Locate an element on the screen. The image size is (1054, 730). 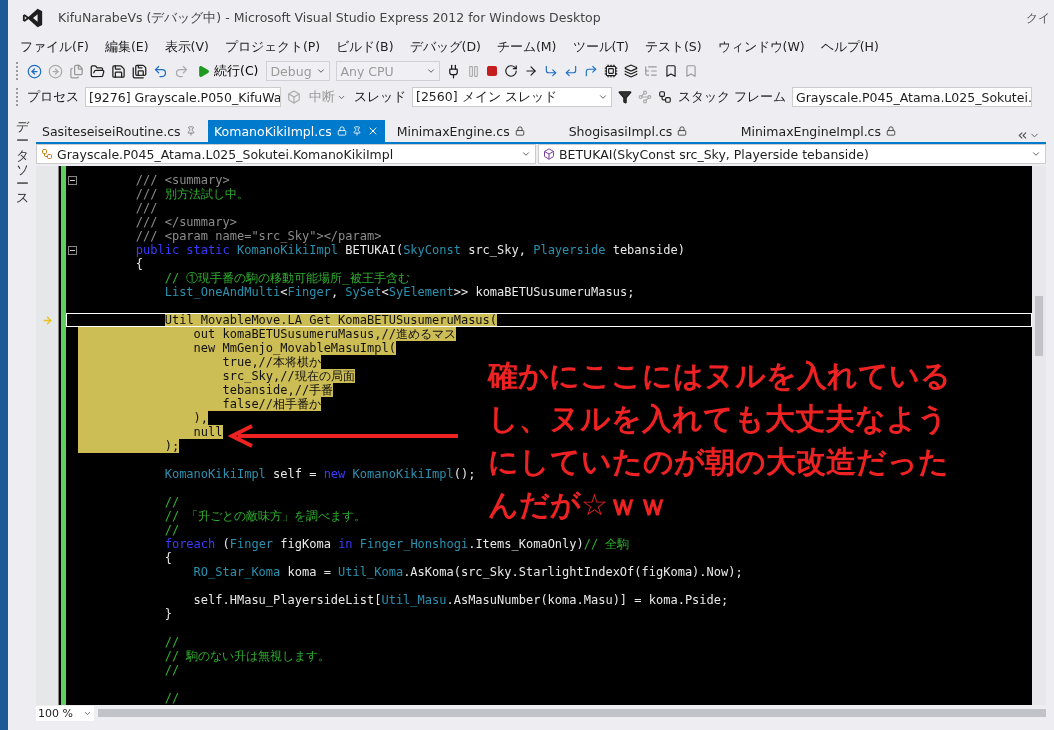
undo-icon is located at coordinates (160, 71).